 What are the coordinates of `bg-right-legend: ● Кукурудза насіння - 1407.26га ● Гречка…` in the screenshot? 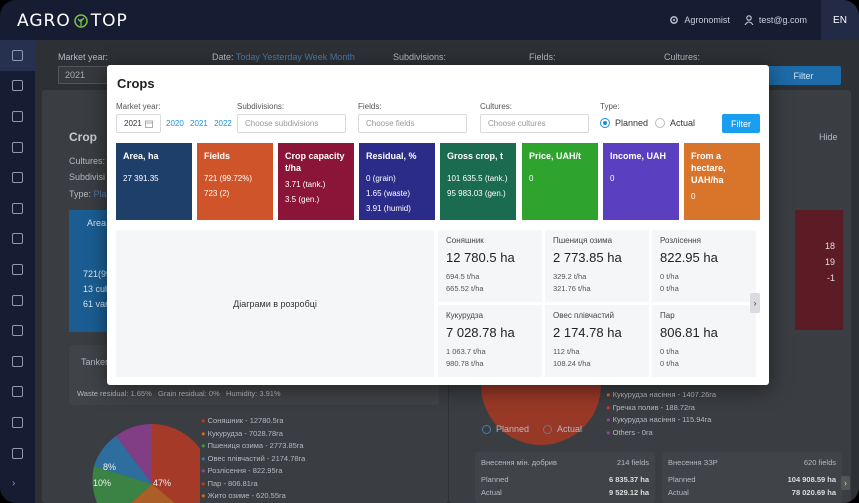 It's located at (661, 414).